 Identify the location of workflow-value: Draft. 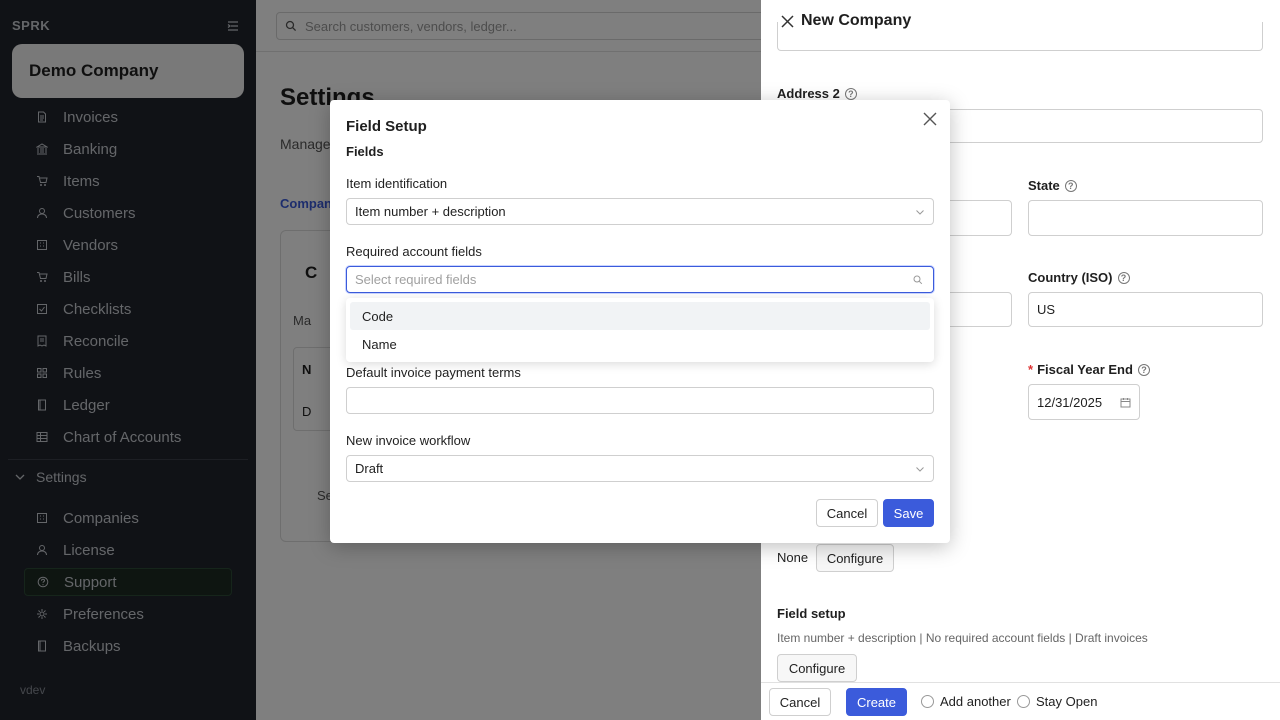
(369, 468).